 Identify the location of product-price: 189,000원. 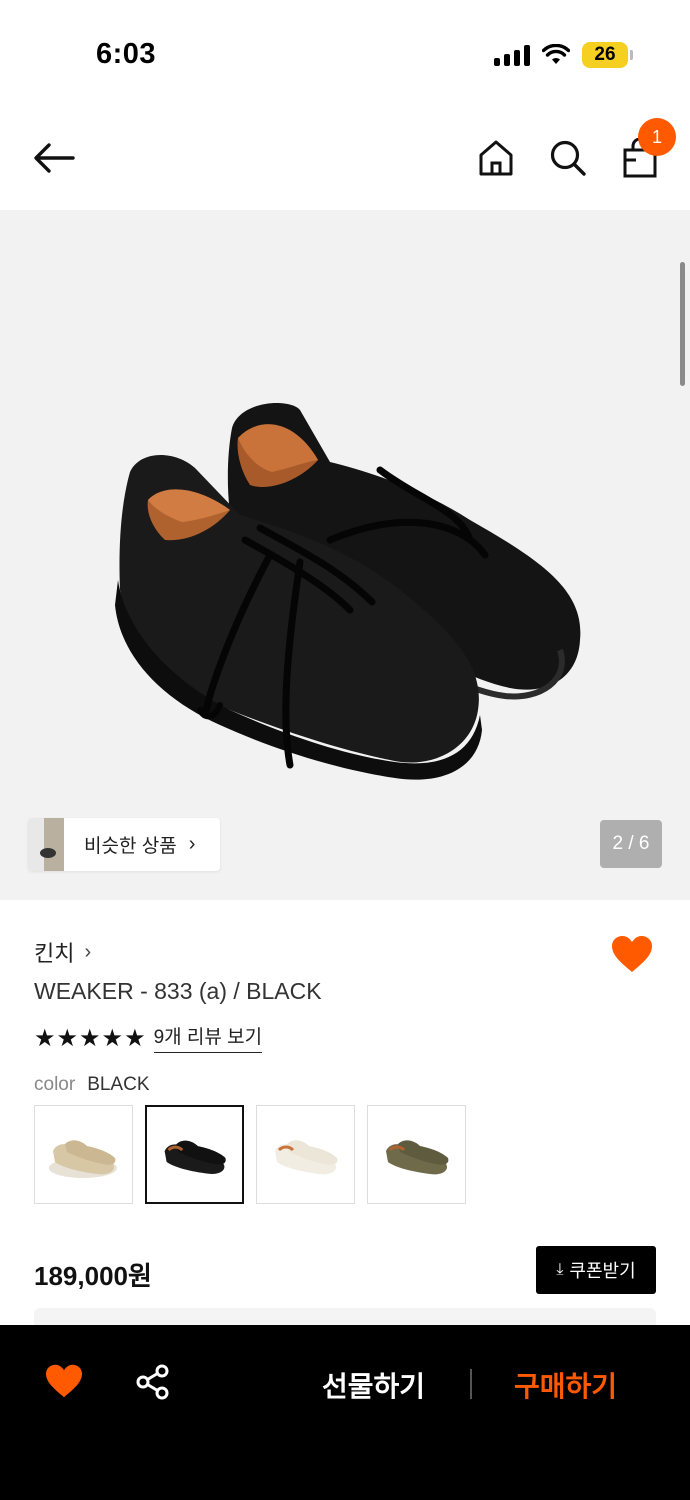
(93, 1276).